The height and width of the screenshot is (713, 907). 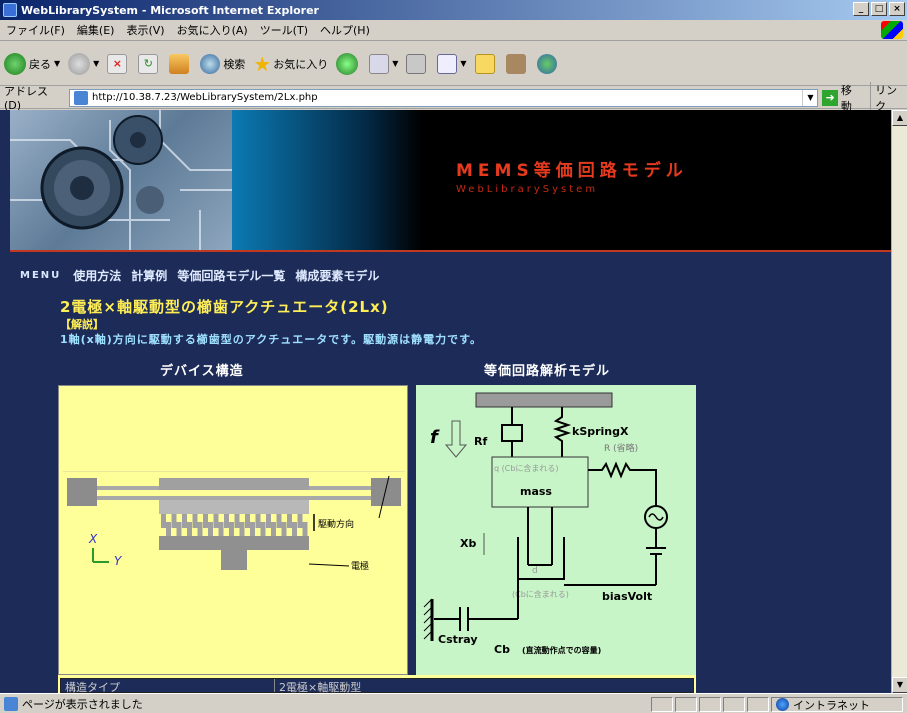 I want to click on word-icon, so click(x=447, y=63).